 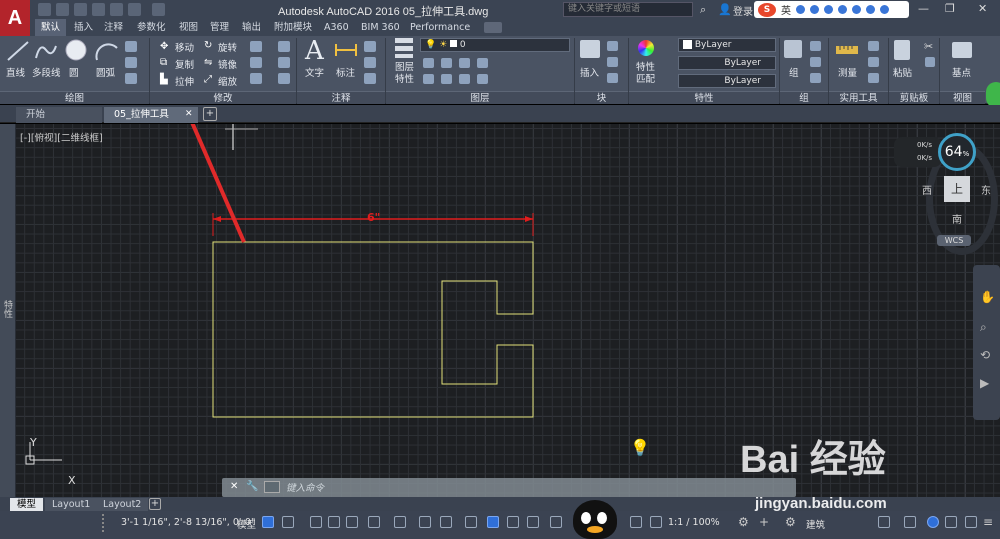 I want to click on layer-dropdown: 💡 ☀ 0, so click(x=495, y=45).